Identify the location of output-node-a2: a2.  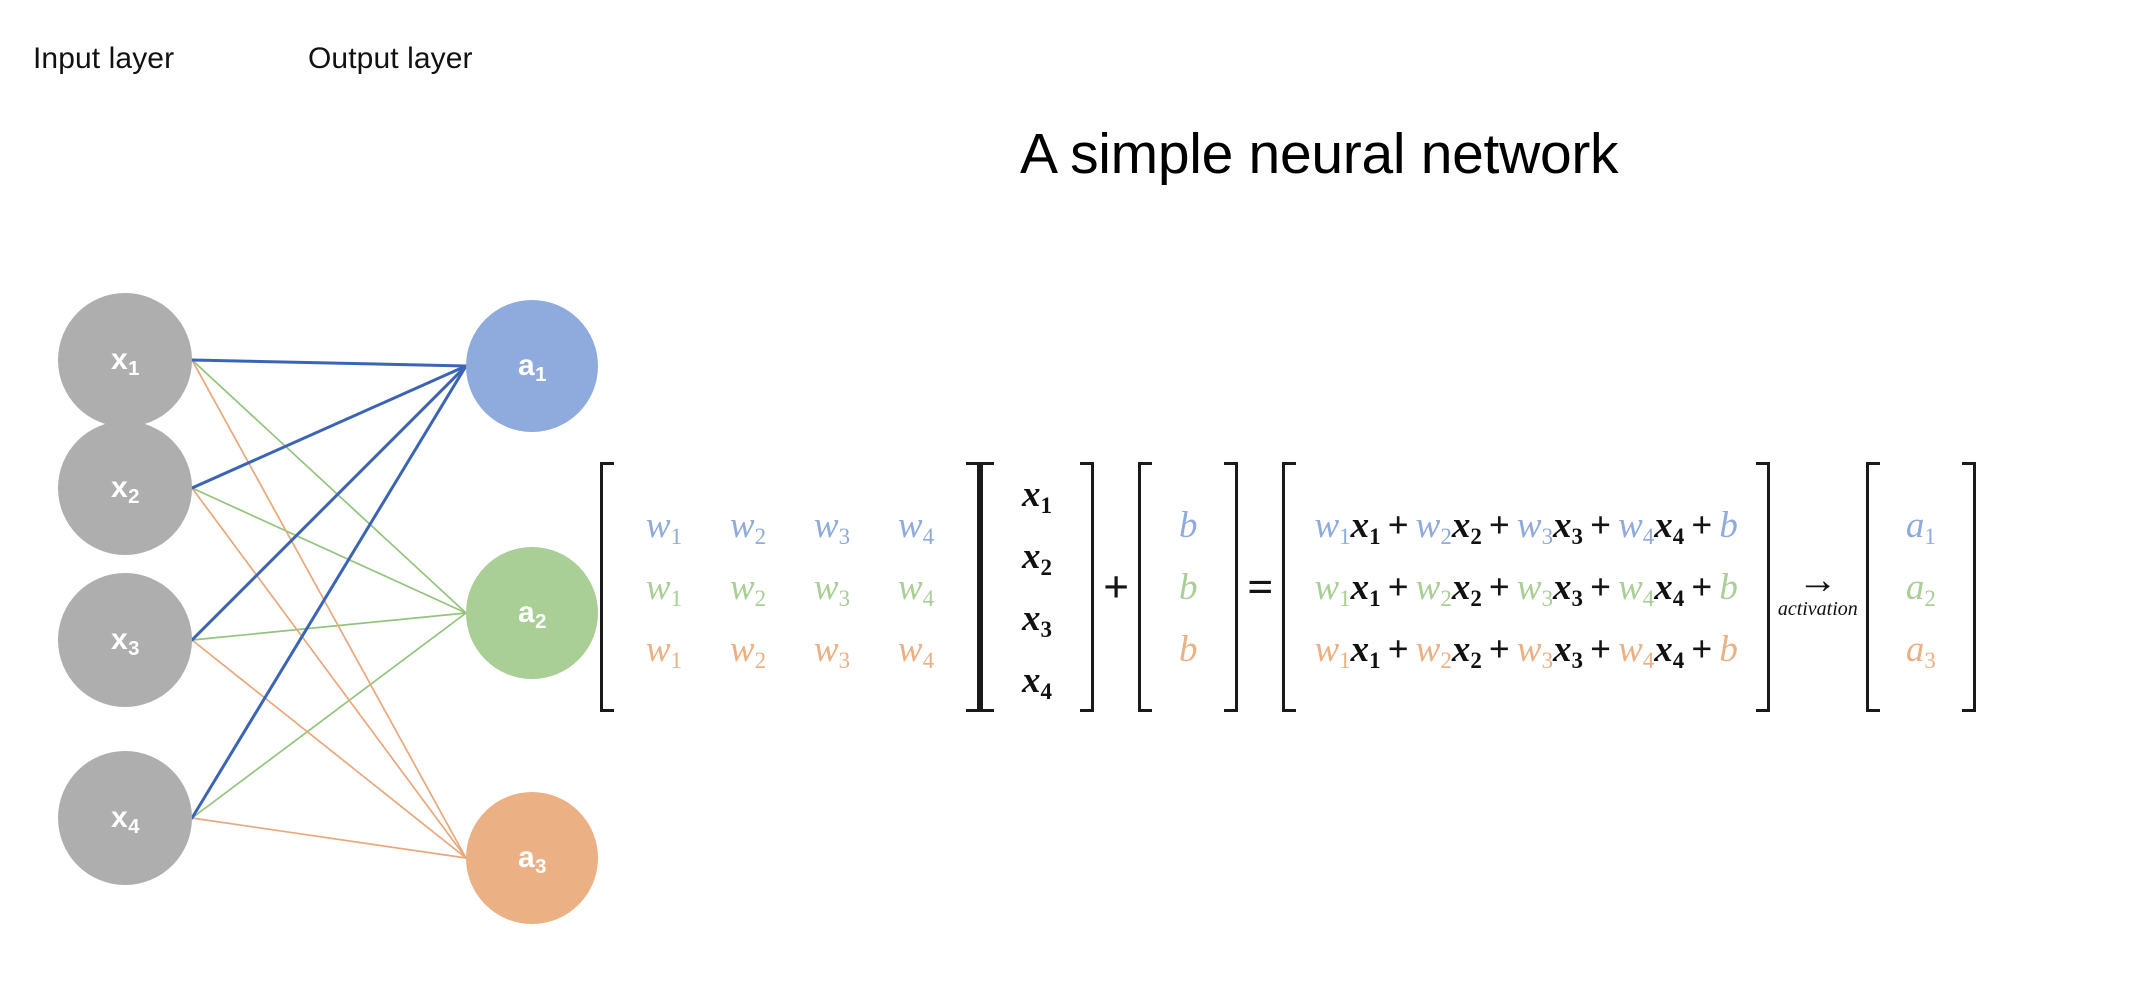
(532, 613).